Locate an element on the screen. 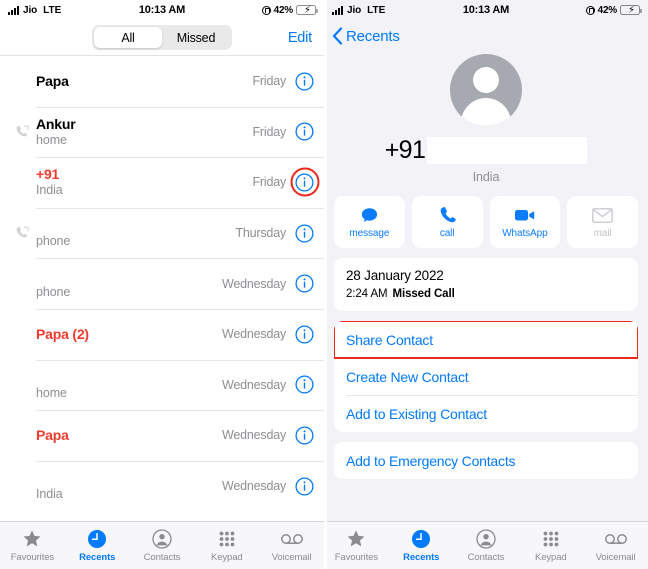 This screenshot has width=648, height=569. keypad-grid-icon is located at coordinates (227, 539).